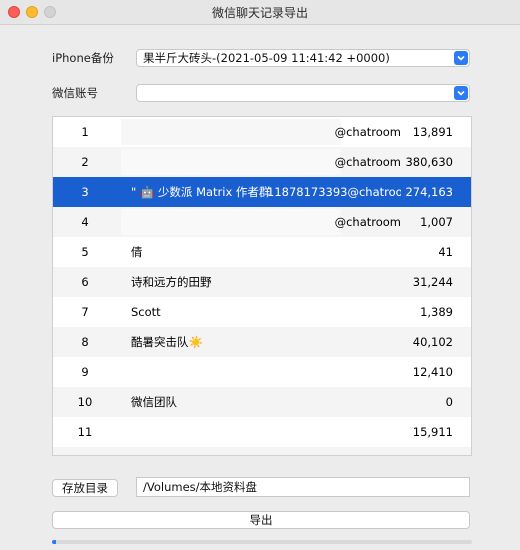 Image resolution: width=520 pixels, height=550 pixels. I want to click on backup-select: 果半斤大砖头-(2021-05-09 11:41:42 +0000), so click(303, 58).